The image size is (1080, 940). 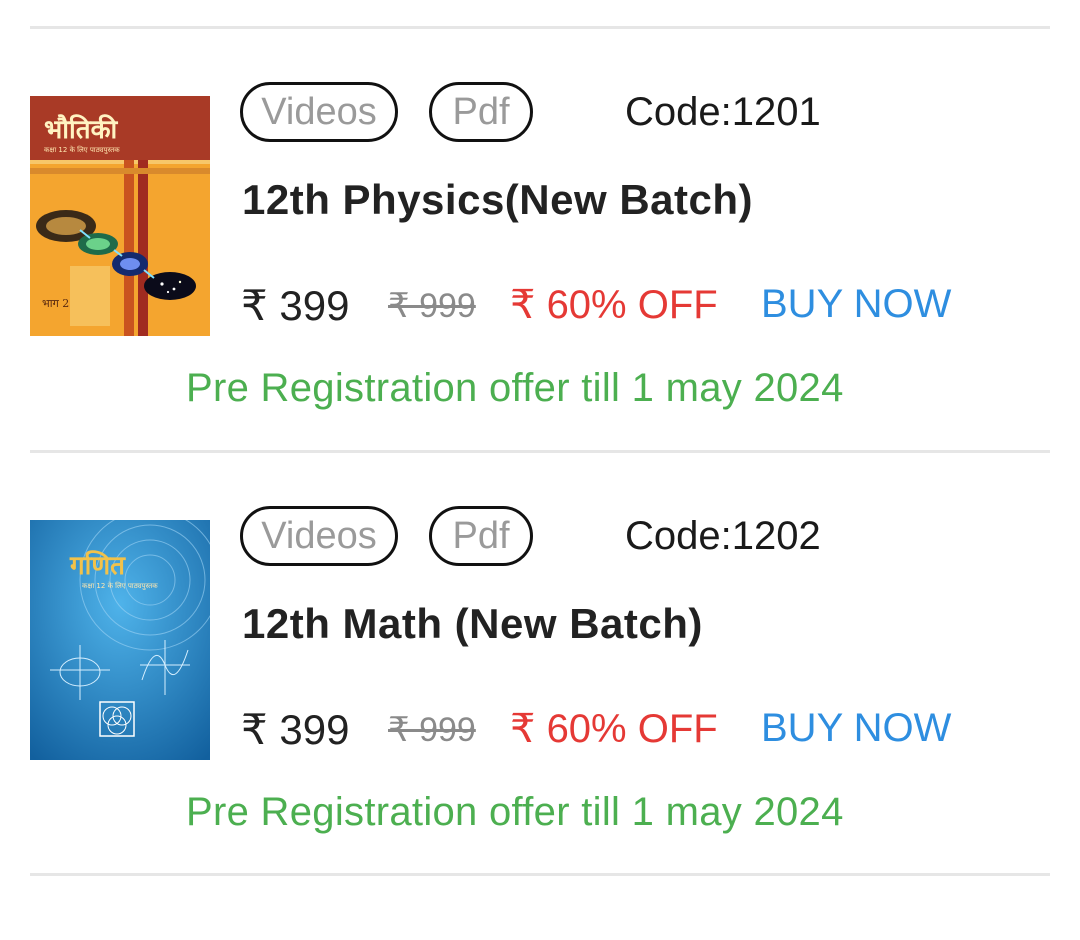 What do you see at coordinates (723, 112) in the screenshot?
I see `course-code: Code:1201` at bounding box center [723, 112].